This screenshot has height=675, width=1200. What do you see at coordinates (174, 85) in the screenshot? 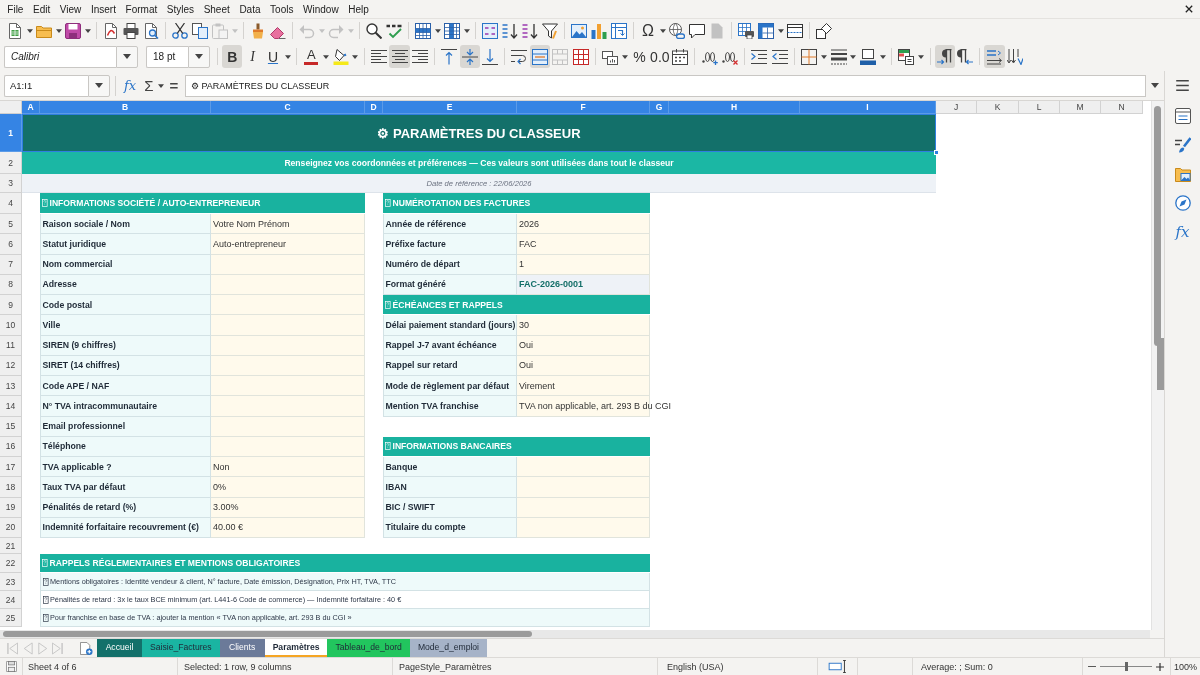
I see `formula-button: =` at bounding box center [174, 85].